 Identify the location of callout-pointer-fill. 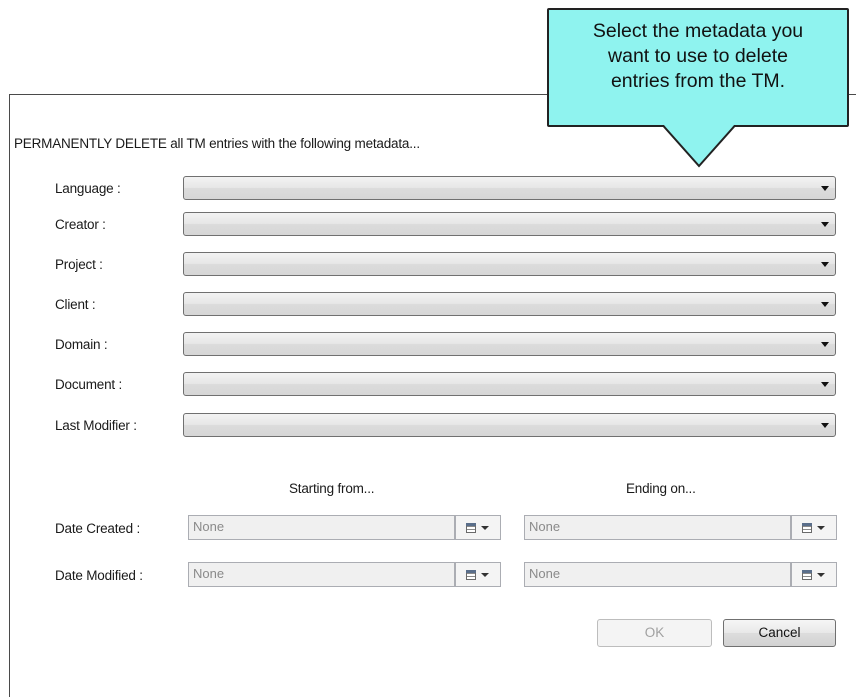
(699, 145).